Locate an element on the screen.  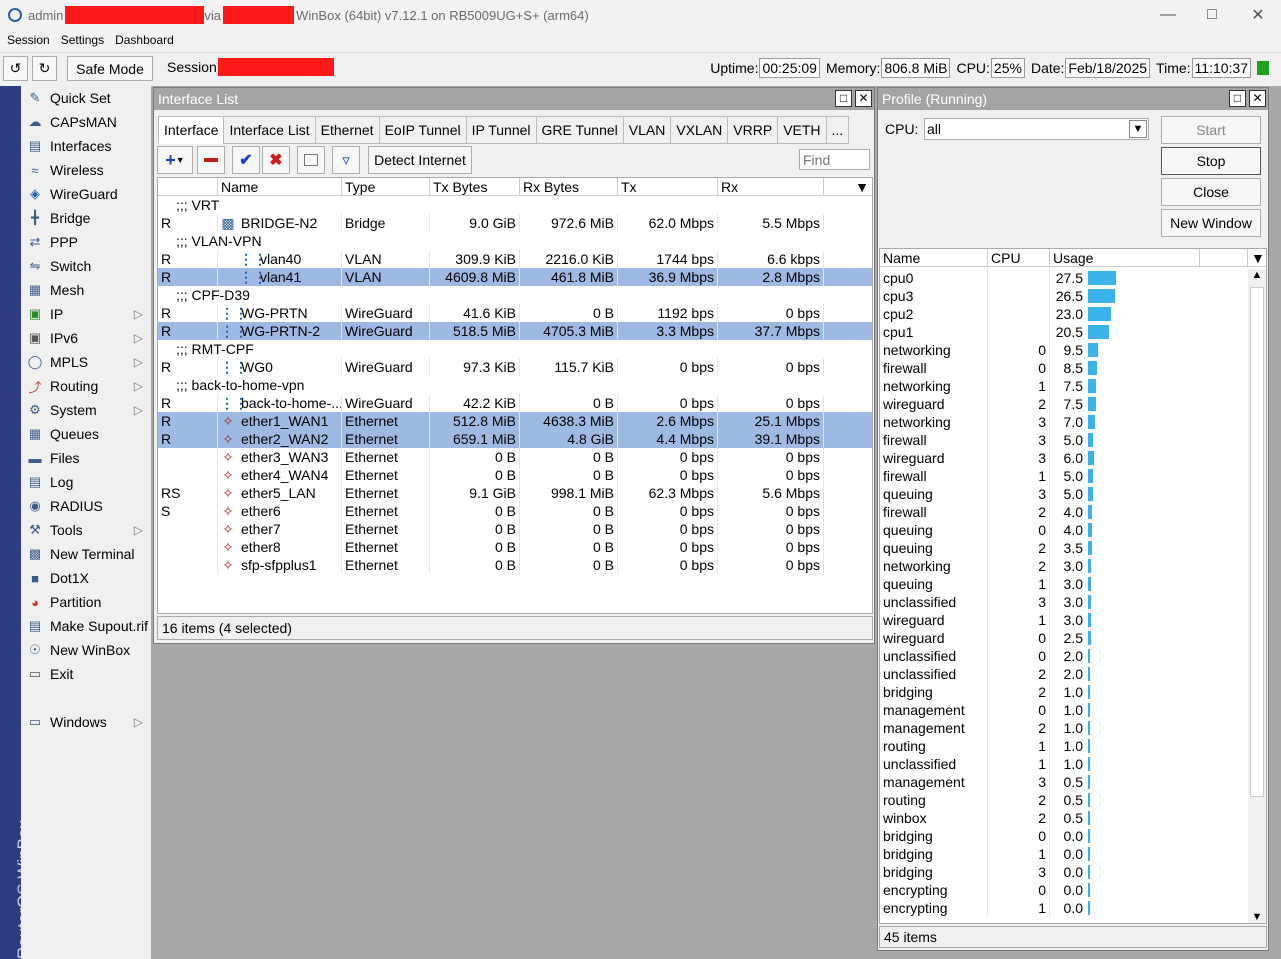
table-row: queuing 2 3.5 is located at coordinates (1064, 548).